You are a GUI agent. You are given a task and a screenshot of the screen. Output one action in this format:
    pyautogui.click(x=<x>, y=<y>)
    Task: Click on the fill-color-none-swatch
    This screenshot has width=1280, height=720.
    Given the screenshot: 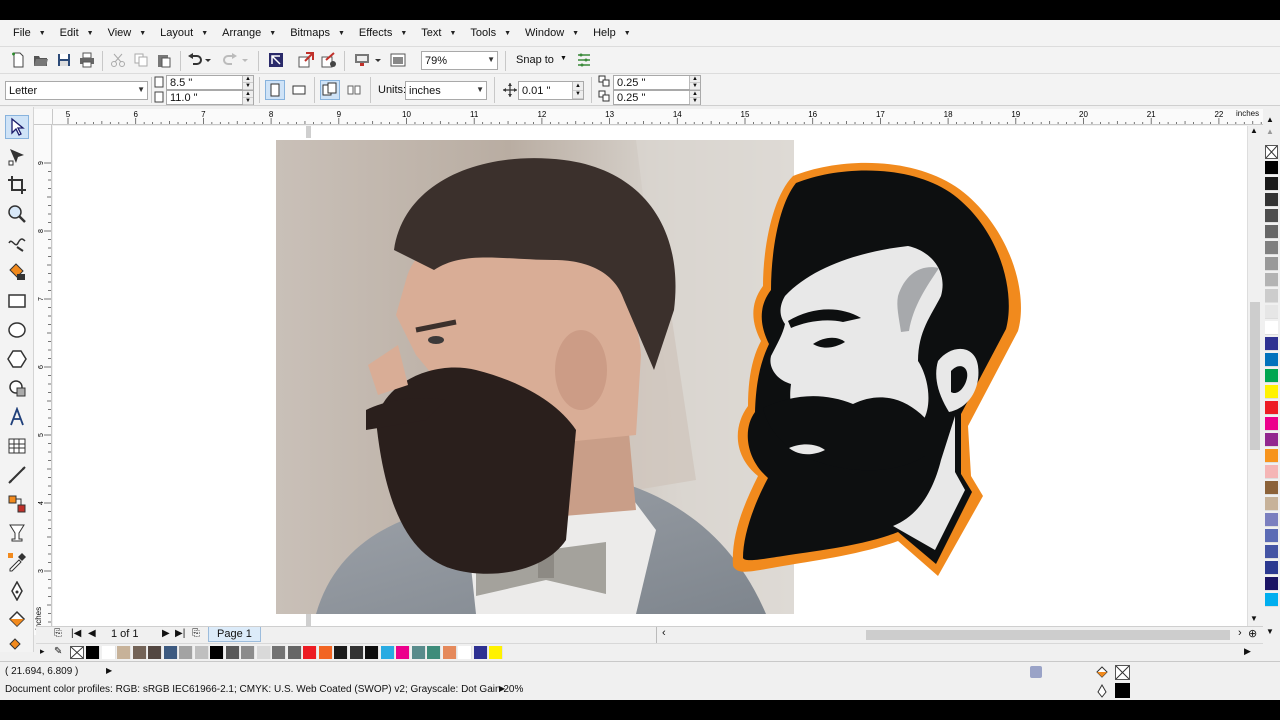 What is the action you would take?
    pyautogui.click(x=1122, y=672)
    